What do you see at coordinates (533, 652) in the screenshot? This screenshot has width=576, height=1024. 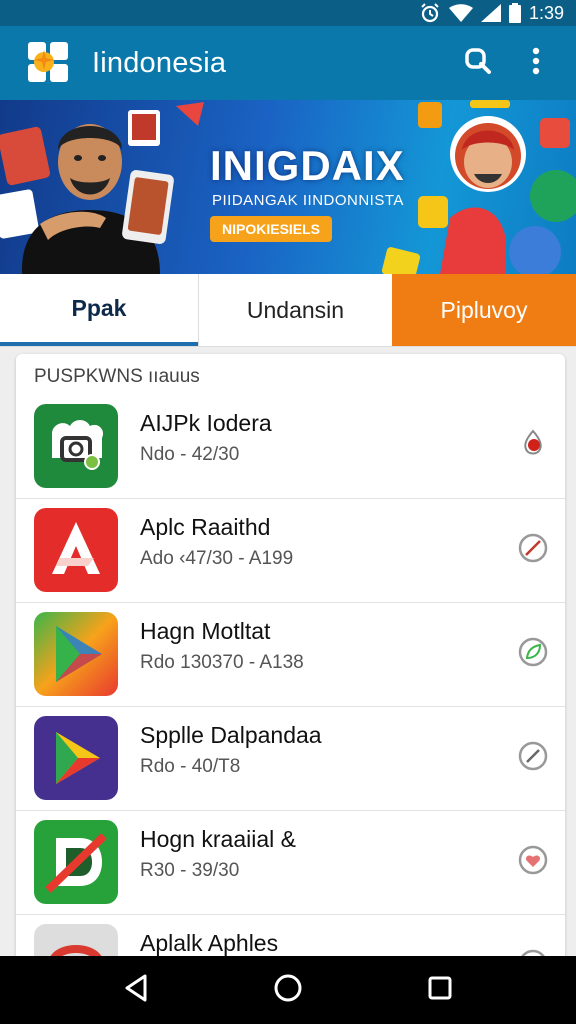 I see `leaf-circle-icon` at bounding box center [533, 652].